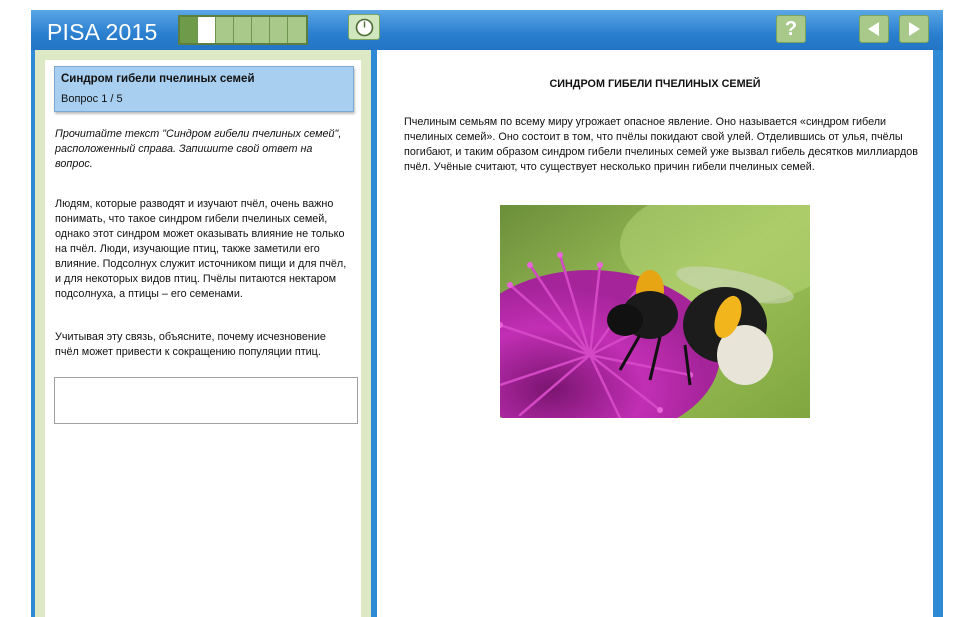  I want to click on timer-button, so click(364, 27).